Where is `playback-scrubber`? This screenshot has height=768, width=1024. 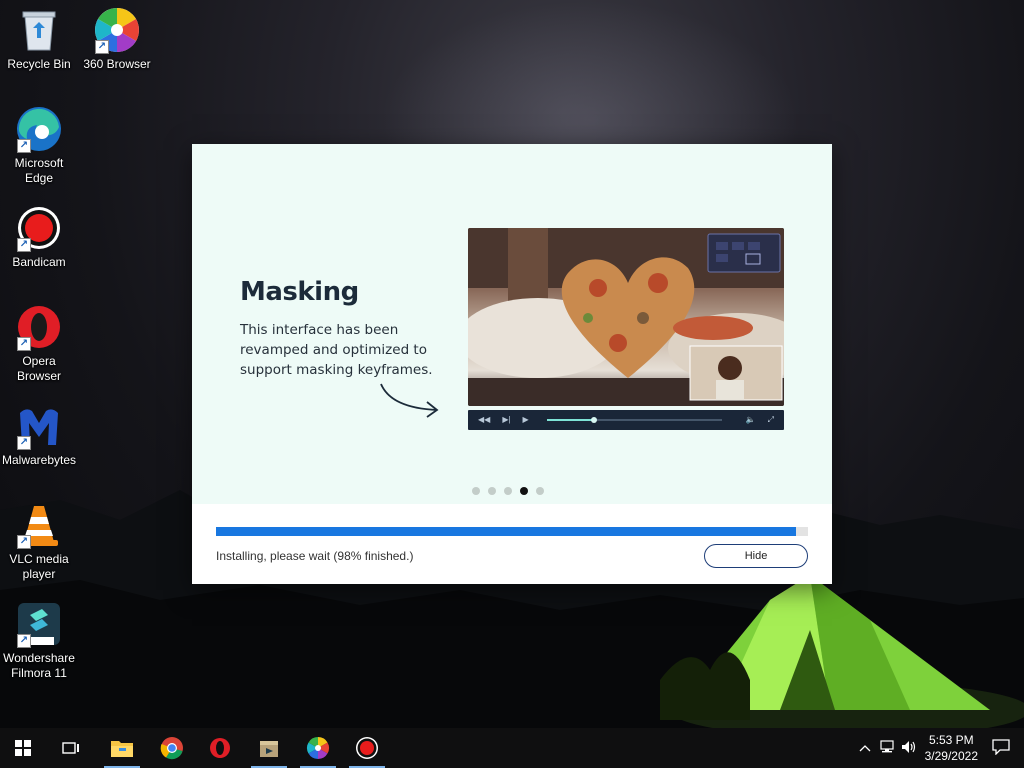
playback-scrubber is located at coordinates (634, 420).